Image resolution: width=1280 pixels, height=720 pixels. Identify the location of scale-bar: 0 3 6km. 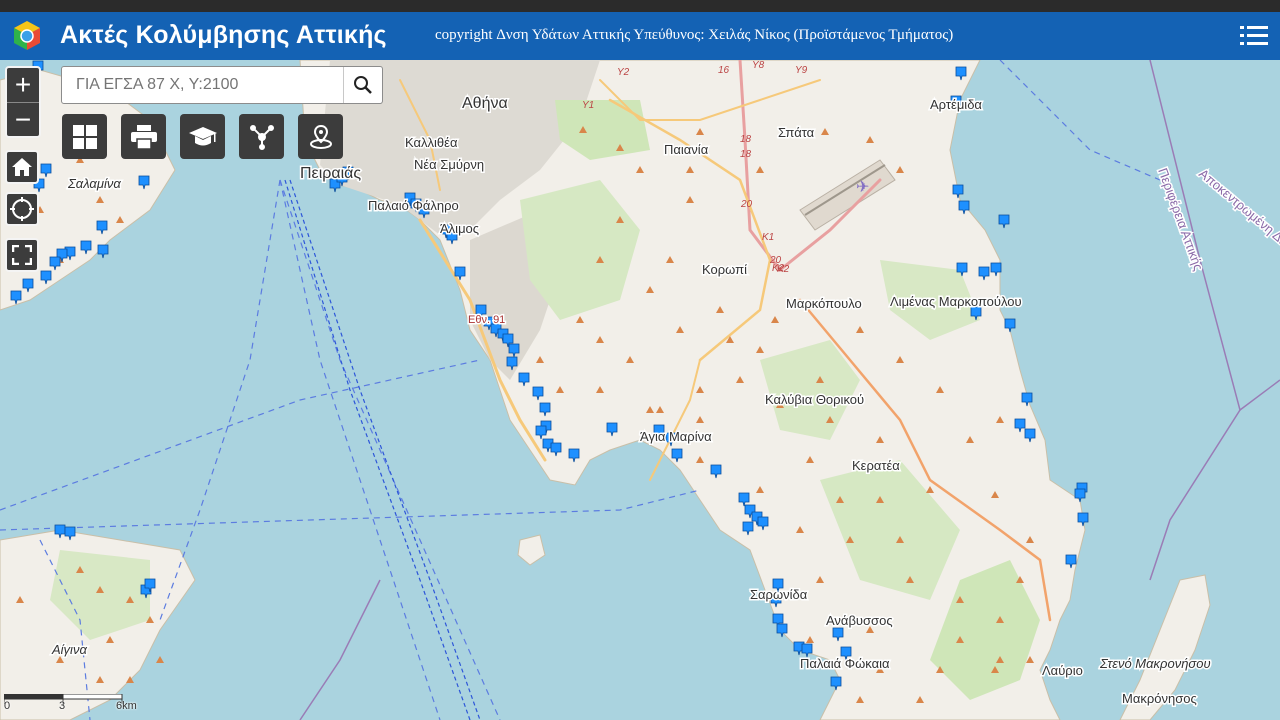
(78, 706).